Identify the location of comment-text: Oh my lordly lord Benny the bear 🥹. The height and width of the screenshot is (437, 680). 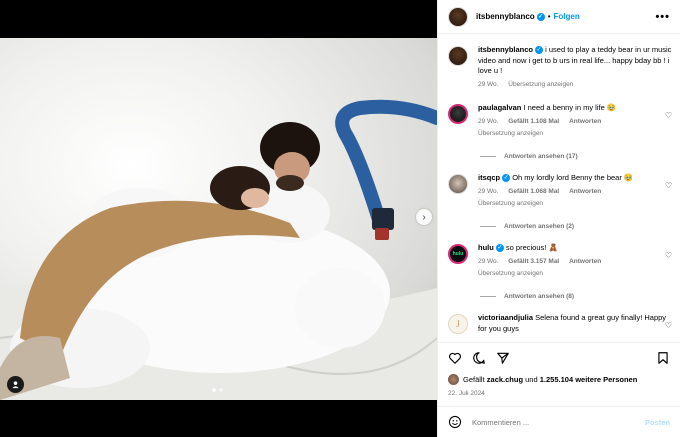
(573, 177).